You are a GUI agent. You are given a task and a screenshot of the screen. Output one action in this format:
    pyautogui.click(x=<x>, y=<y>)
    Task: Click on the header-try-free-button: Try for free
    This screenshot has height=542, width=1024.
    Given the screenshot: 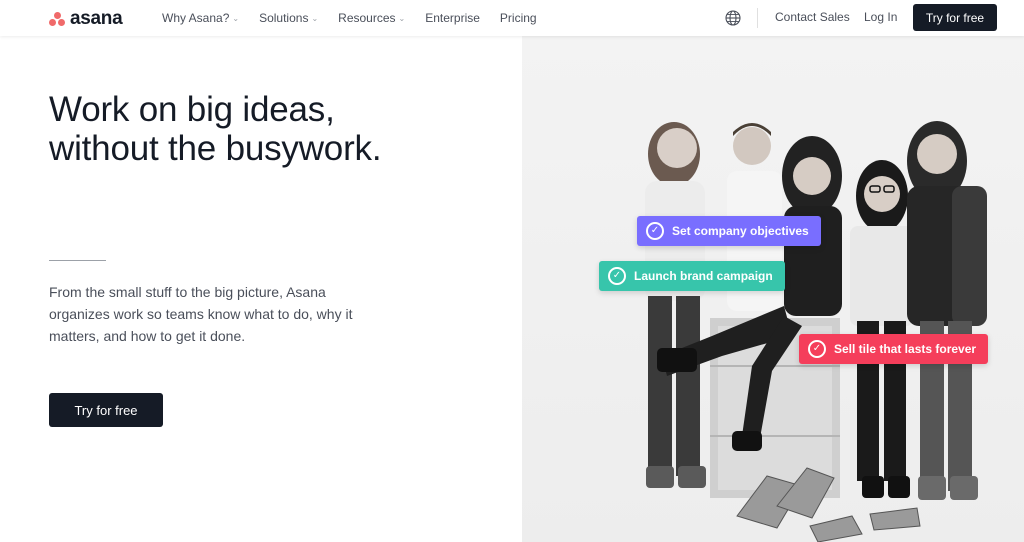 What is the action you would take?
    pyautogui.click(x=955, y=17)
    